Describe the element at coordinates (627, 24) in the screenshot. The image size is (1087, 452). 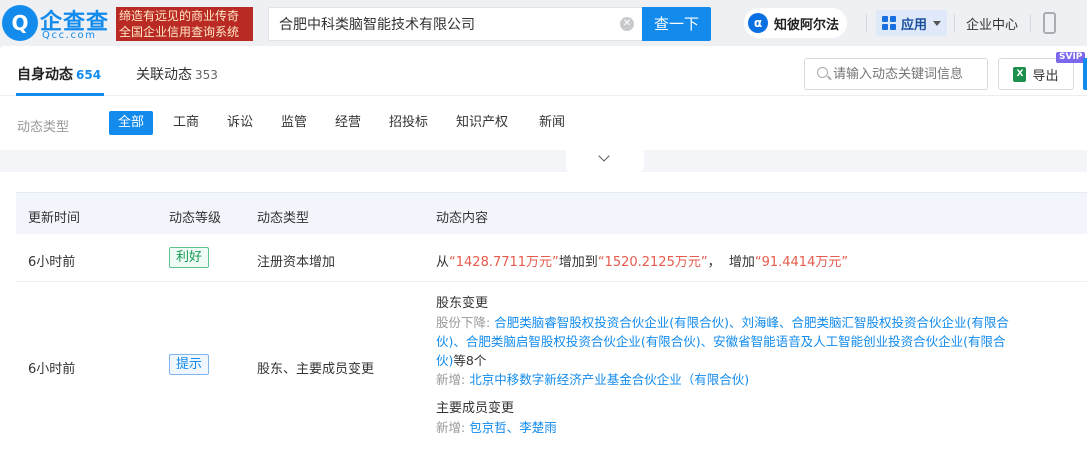
I see `clear-search-icon: ✕` at that location.